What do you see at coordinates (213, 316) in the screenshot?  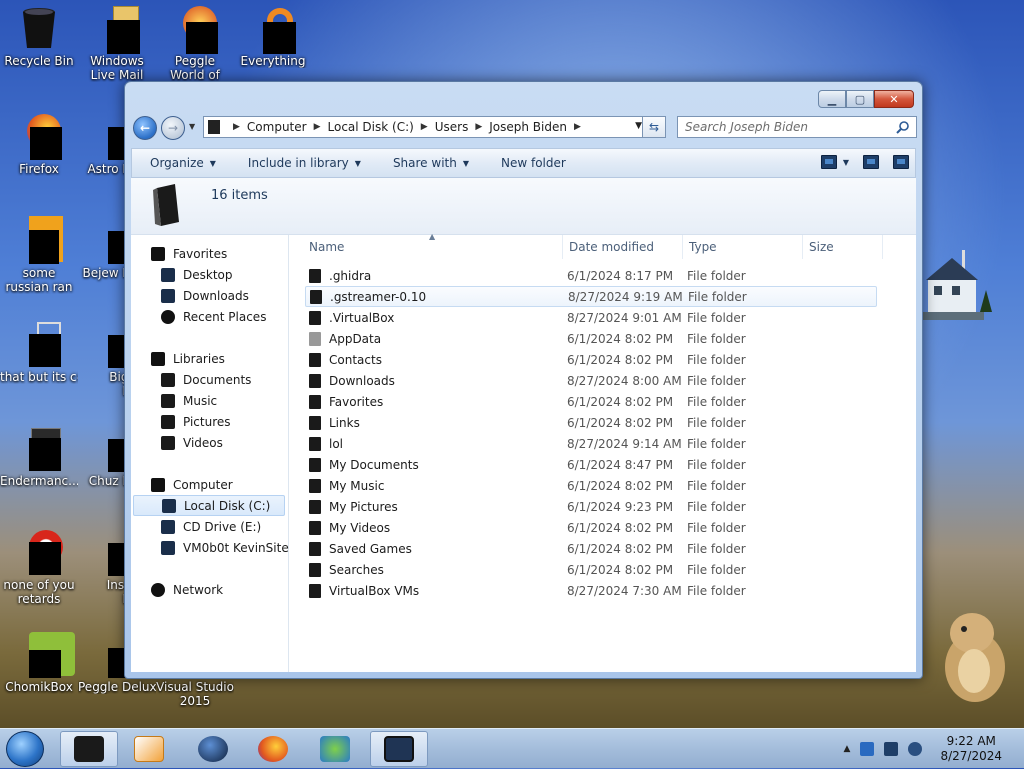 I see `nav-recent-places: Recent Places` at bounding box center [213, 316].